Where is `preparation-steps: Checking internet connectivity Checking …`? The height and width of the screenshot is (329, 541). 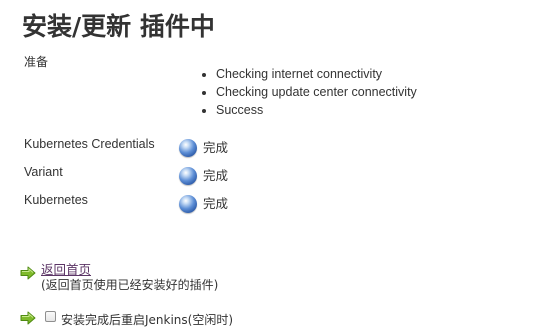 preparation-steps: Checking internet connectivity Checking … is located at coordinates (308, 92).